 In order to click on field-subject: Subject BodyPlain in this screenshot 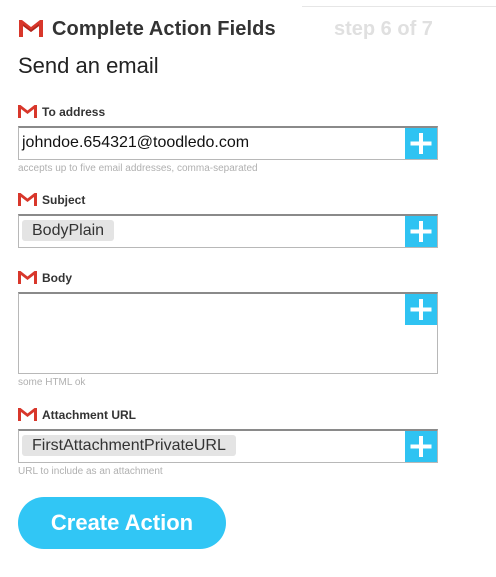, I will do `click(228, 220)`.